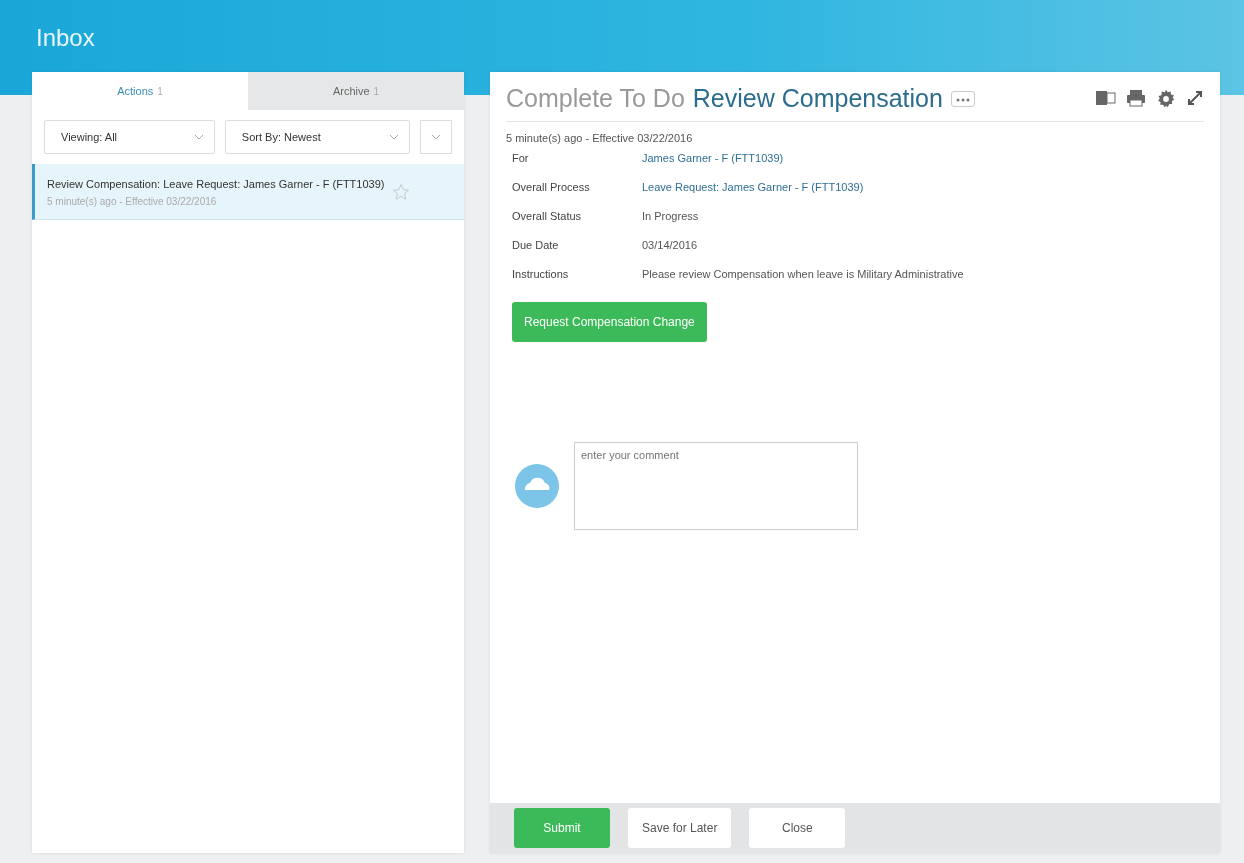 The image size is (1244, 863). Describe the element at coordinates (317, 137) in the screenshot. I see `filter-dropdown: Sort By: Newest` at that location.